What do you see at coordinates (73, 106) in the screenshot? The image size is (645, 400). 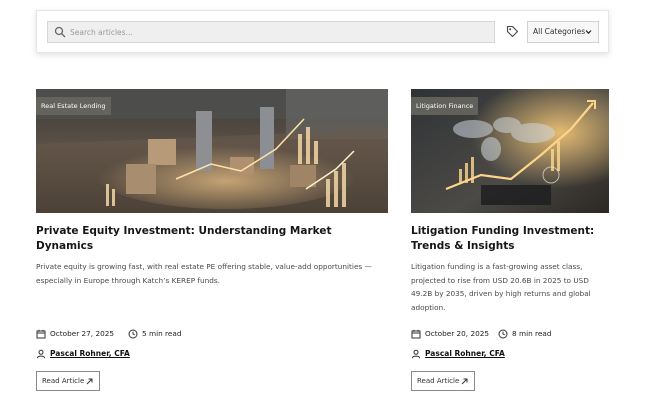 I see `category-badge: Real Estate Lending` at bounding box center [73, 106].